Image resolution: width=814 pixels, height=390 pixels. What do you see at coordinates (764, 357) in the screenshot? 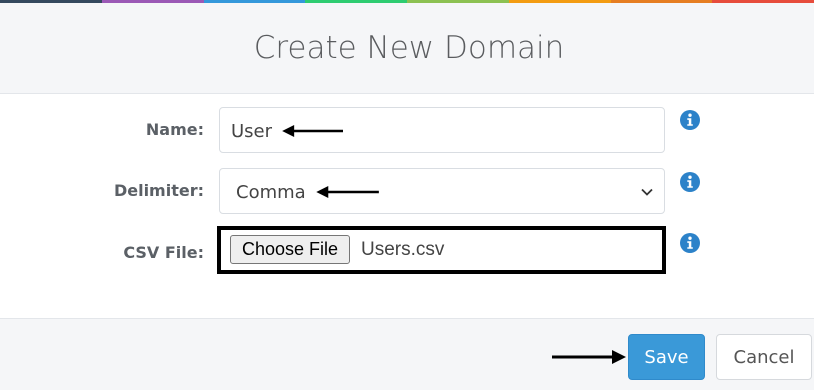
I see `cancel-button: Cancel` at bounding box center [764, 357].